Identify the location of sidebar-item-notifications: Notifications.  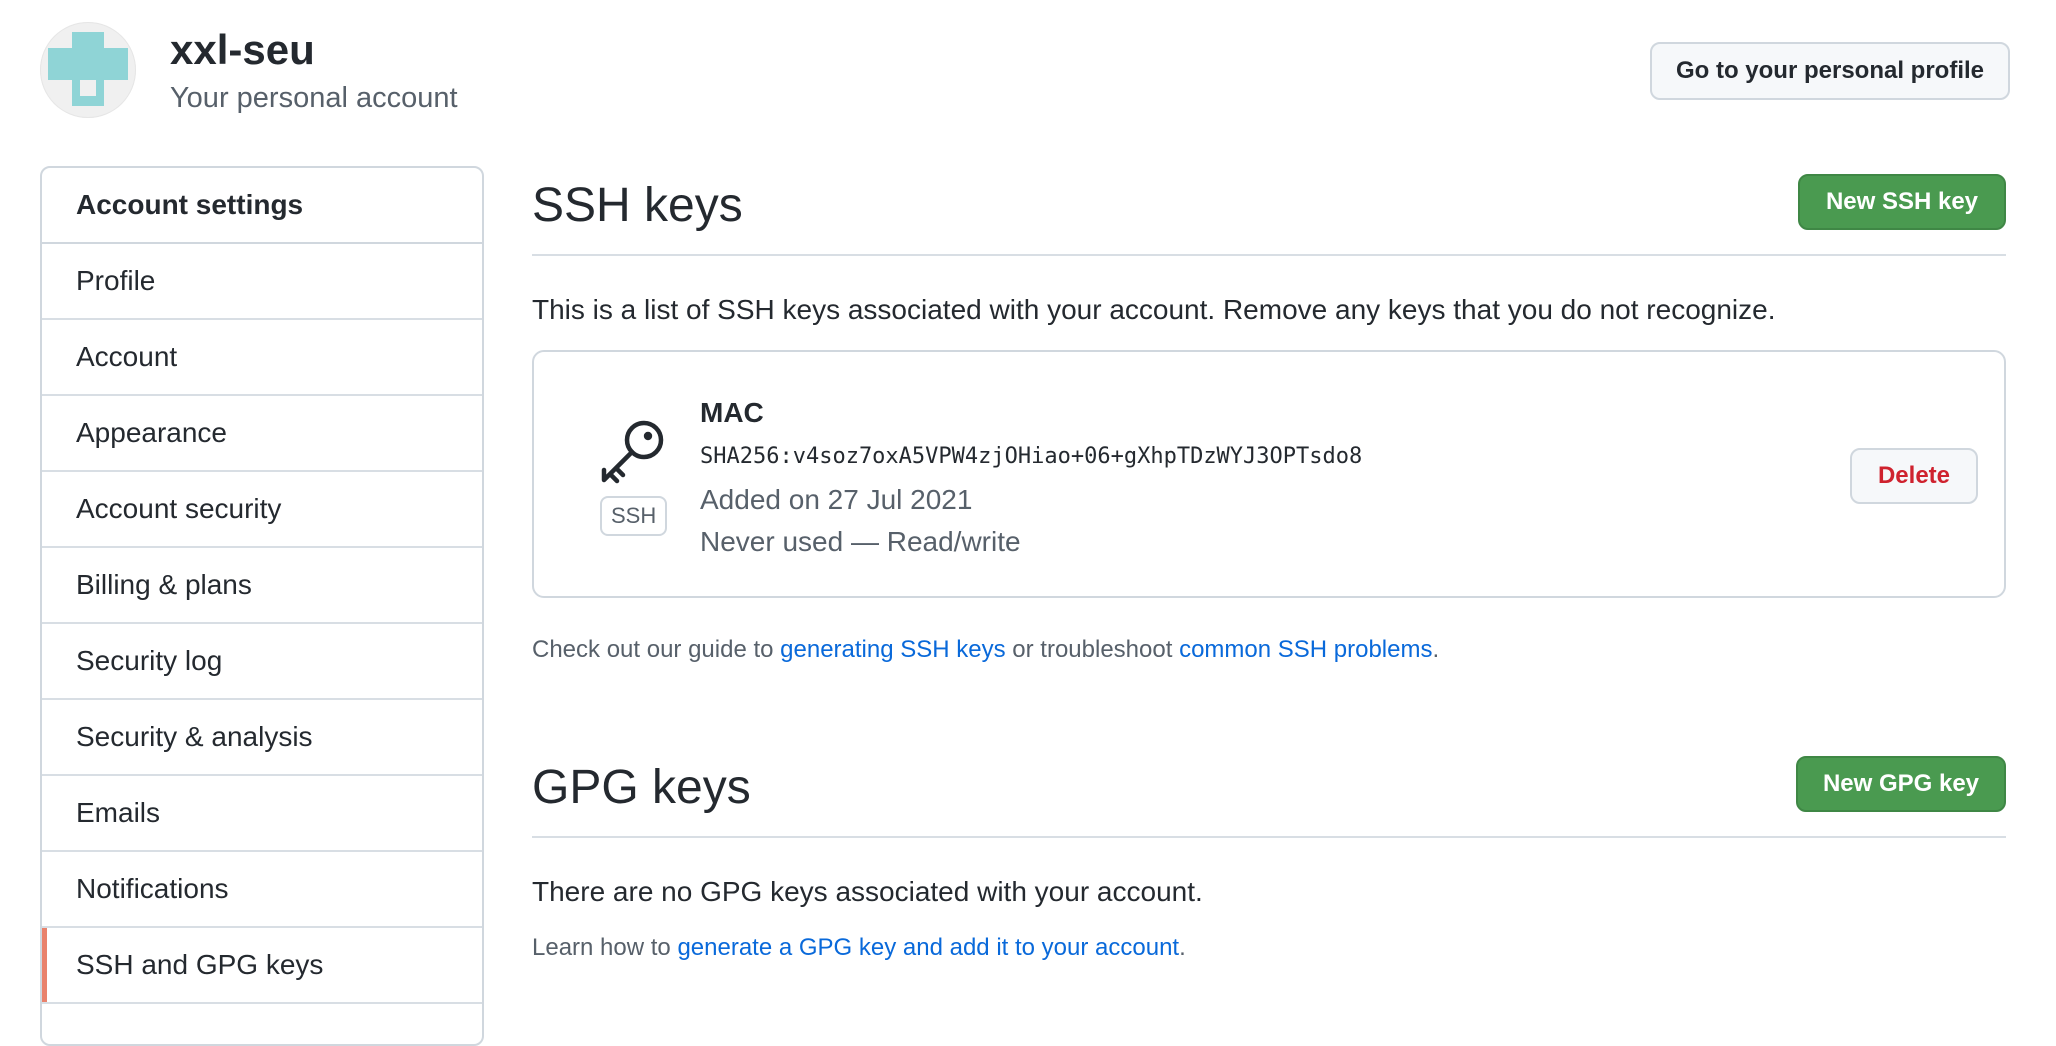
(262, 890).